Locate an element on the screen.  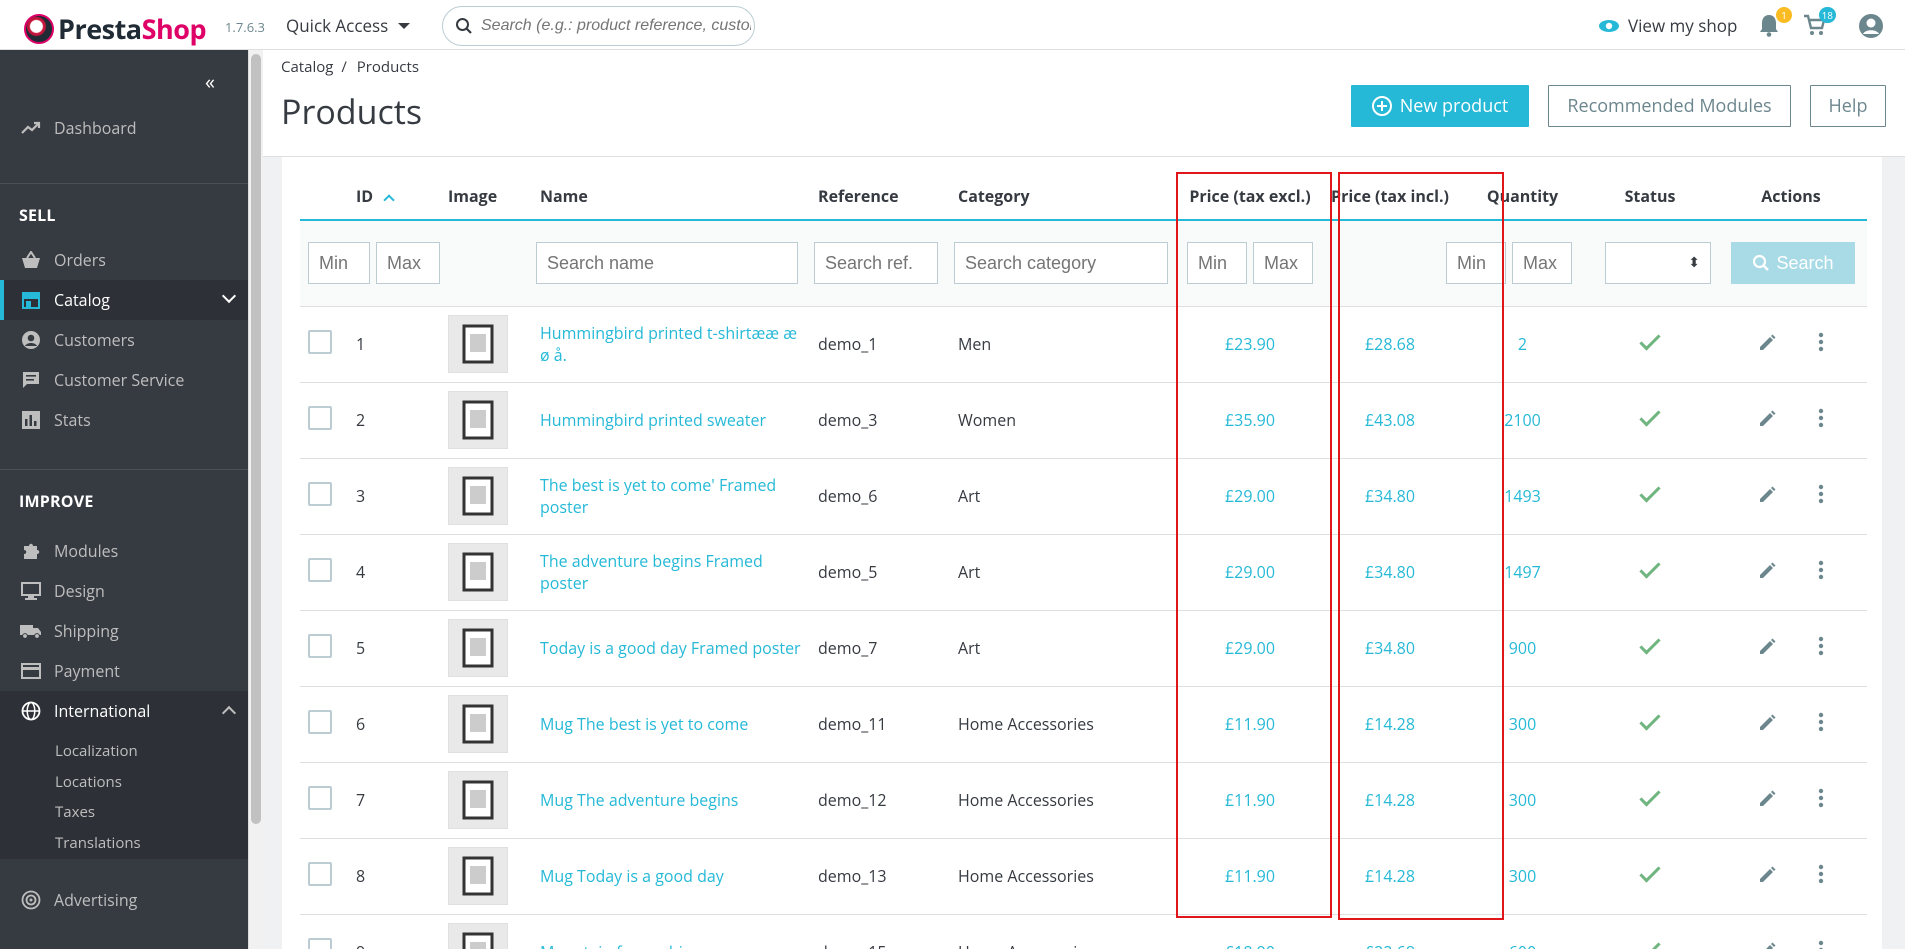
row-price-incl: £34.80 is located at coordinates (1390, 572).